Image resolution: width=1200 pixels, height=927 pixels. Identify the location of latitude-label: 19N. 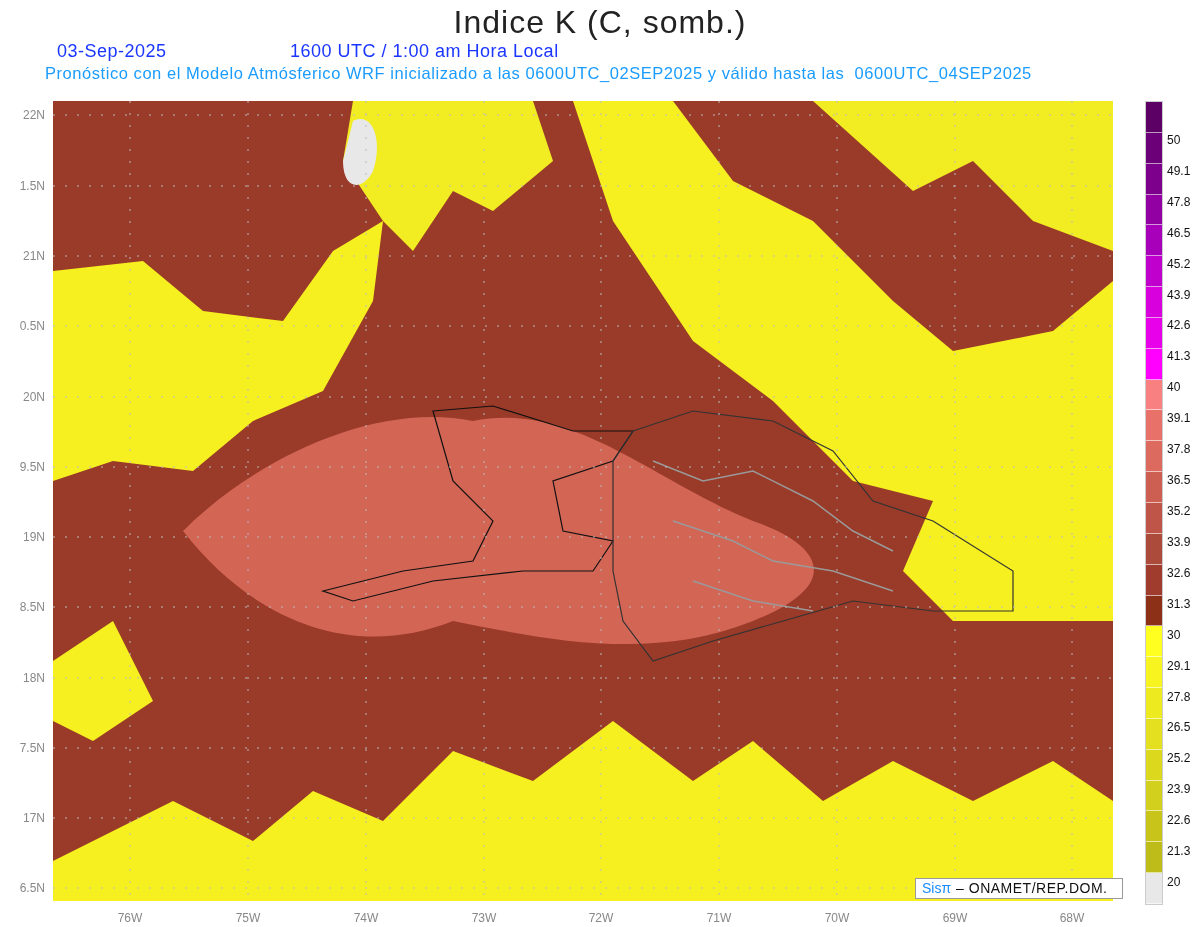
(34, 537).